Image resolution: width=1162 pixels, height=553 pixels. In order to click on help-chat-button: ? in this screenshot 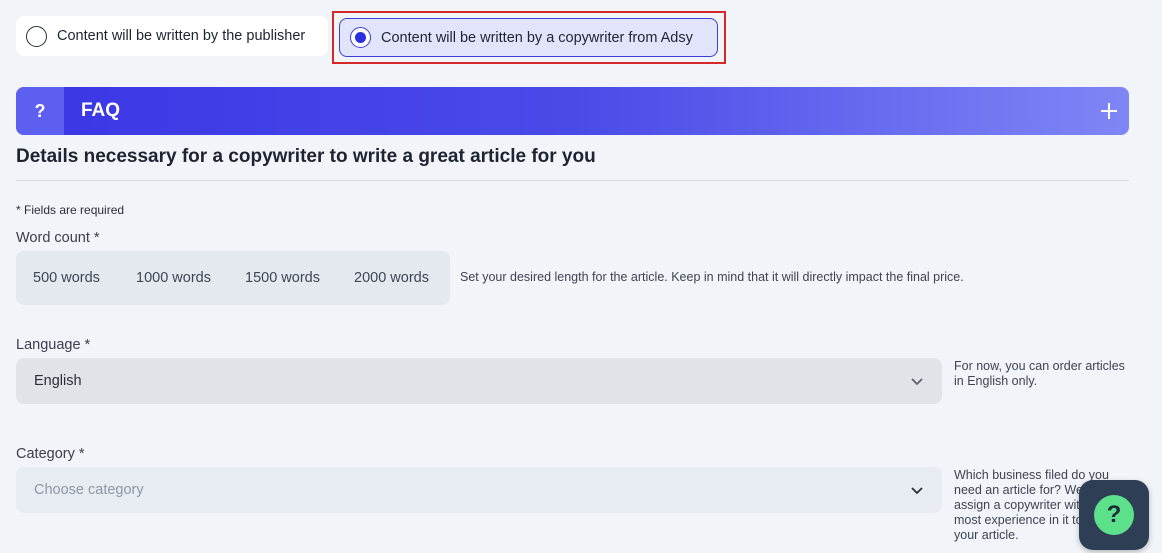, I will do `click(1114, 515)`.